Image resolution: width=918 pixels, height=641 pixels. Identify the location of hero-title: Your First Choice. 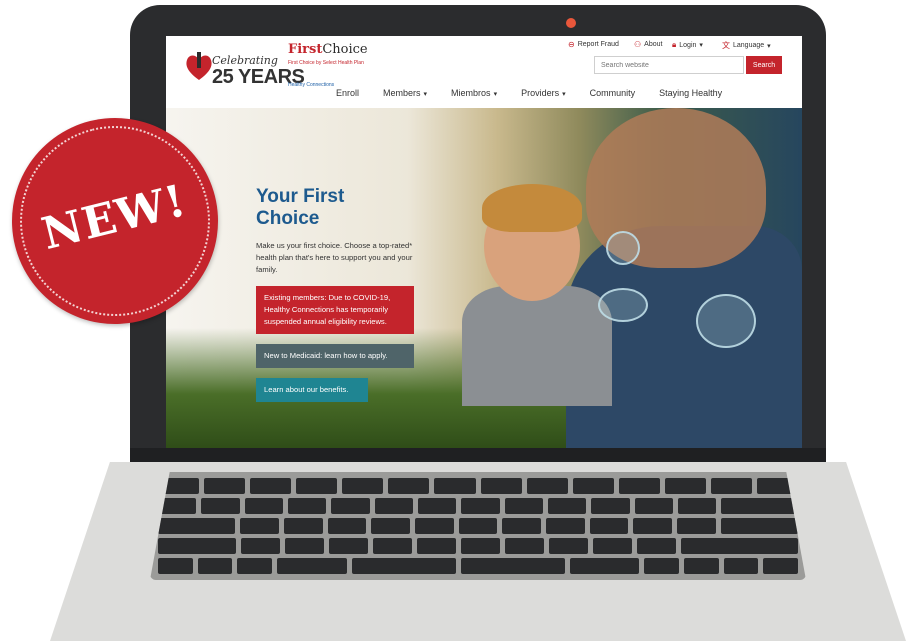
(341, 208).